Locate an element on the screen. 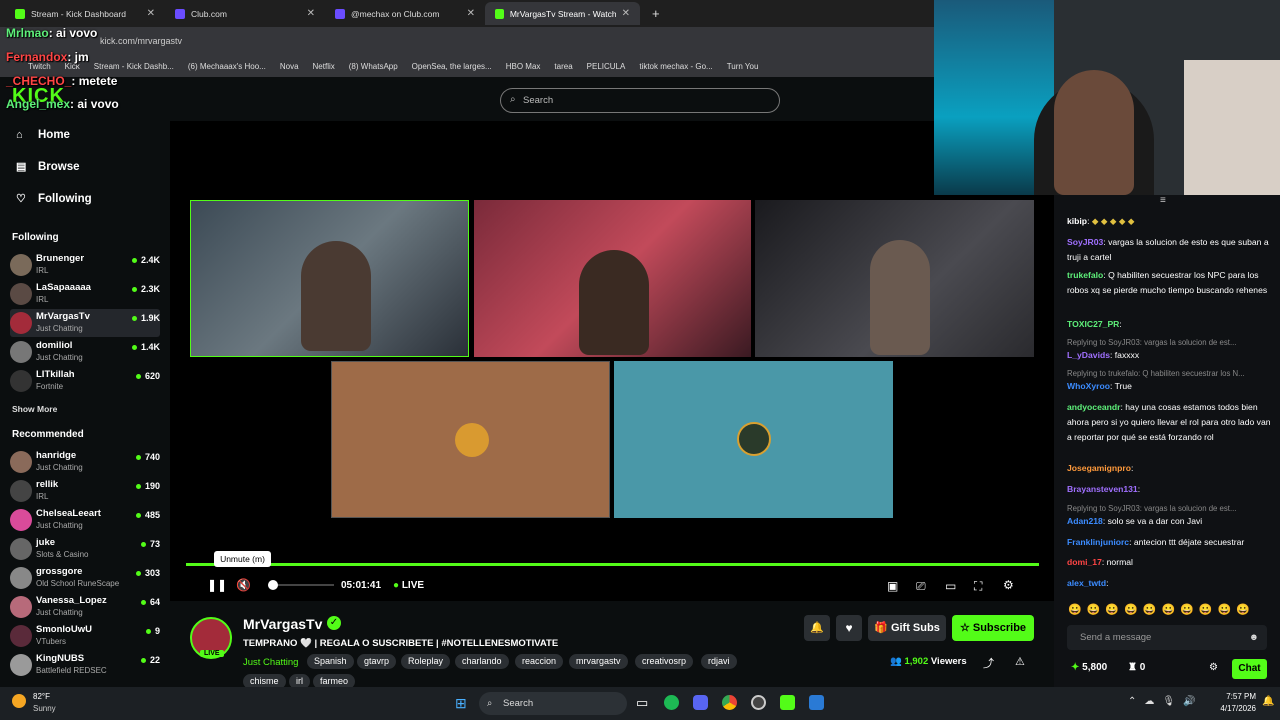  tag-pill: gtavrp is located at coordinates (377, 661).